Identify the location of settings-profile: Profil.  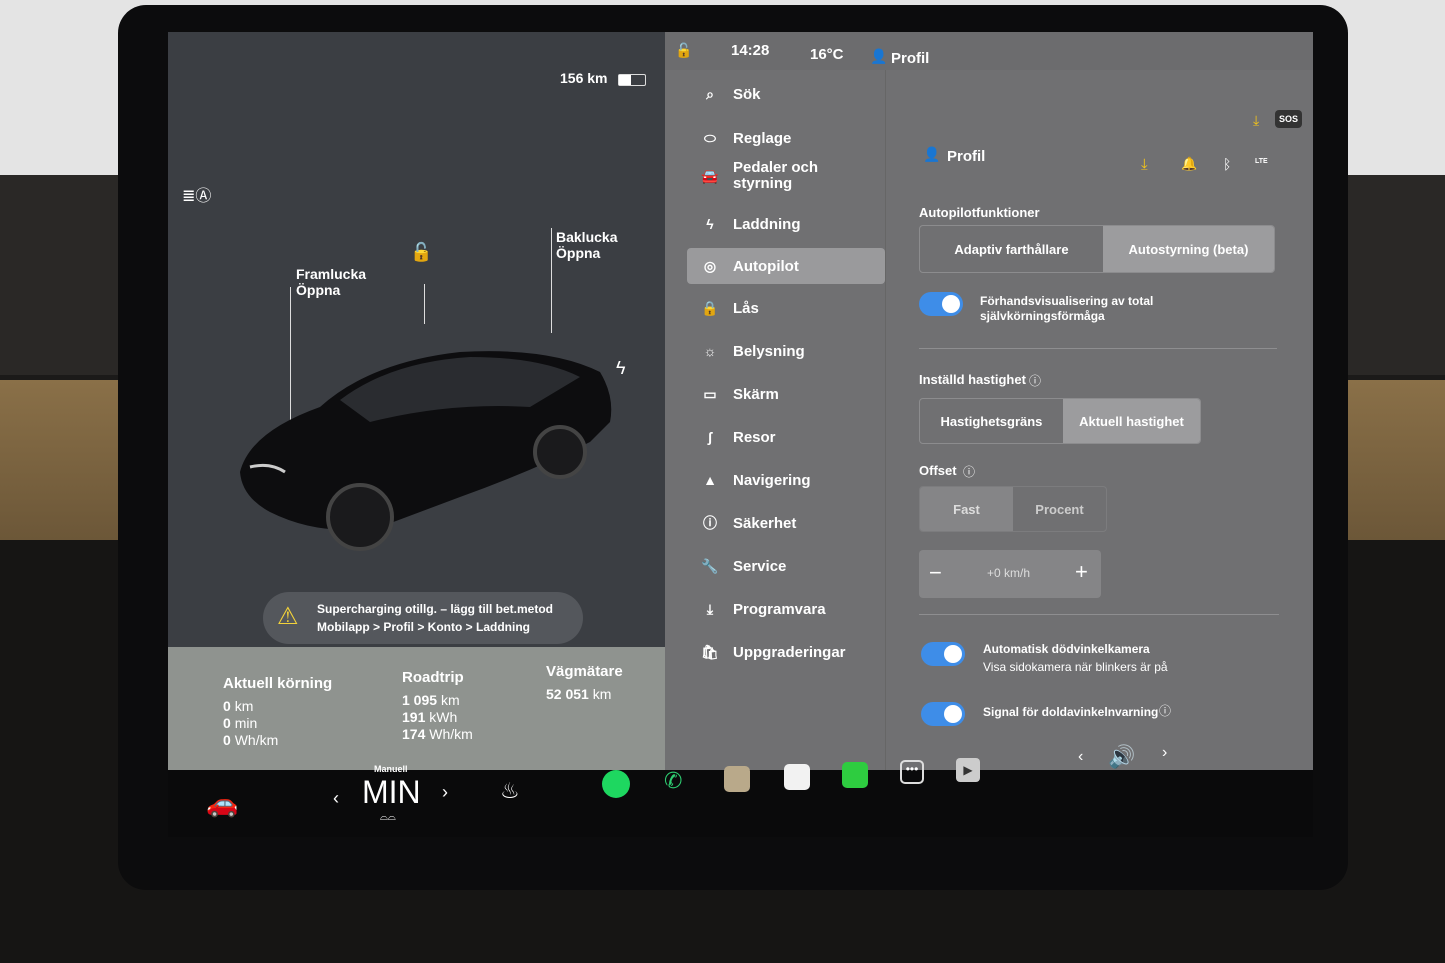
(966, 156).